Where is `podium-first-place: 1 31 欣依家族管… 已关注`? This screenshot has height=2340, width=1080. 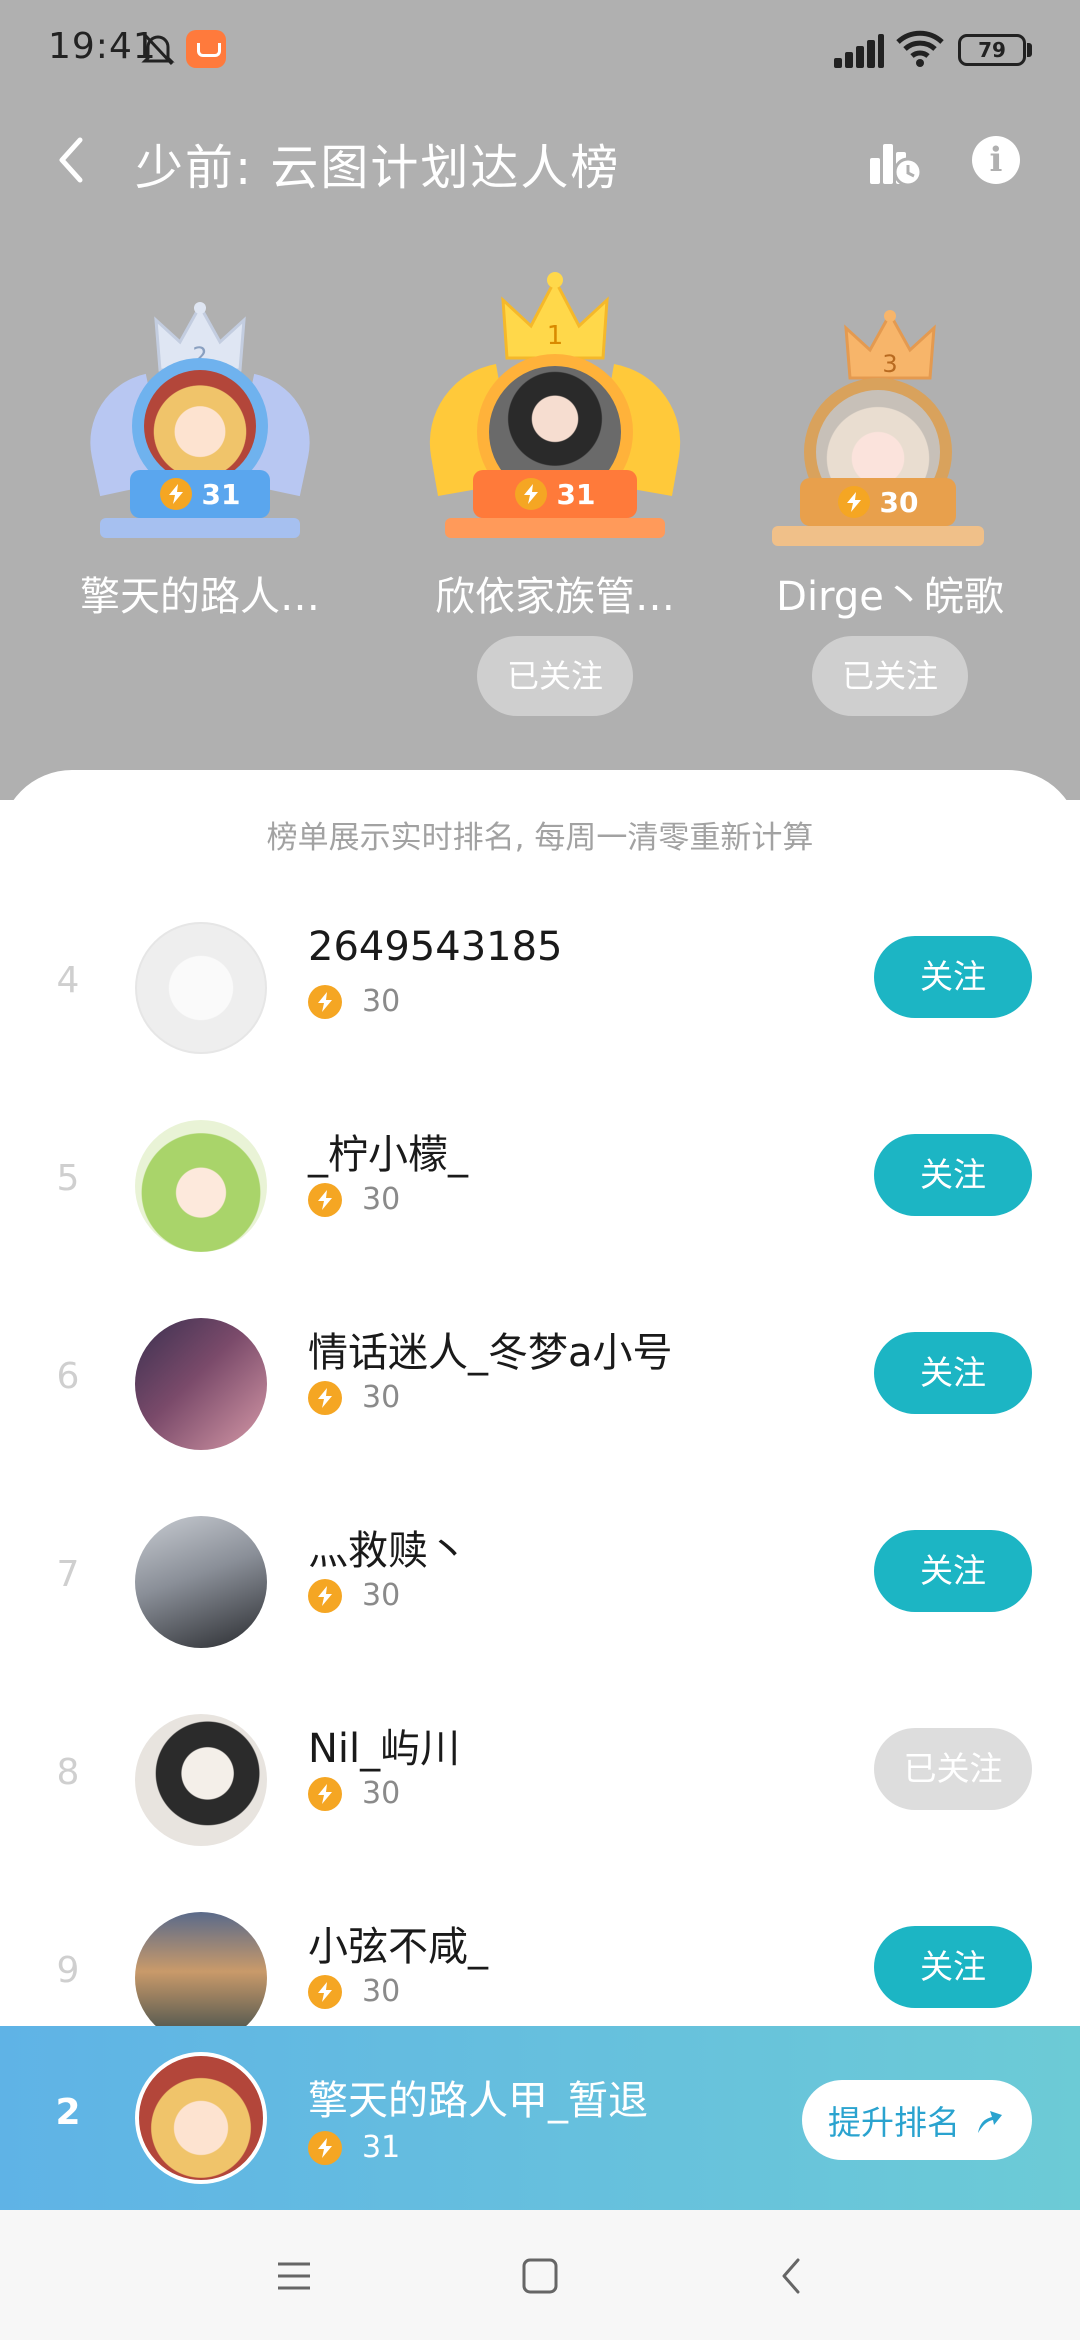 podium-first-place: 1 31 欣依家族管… 已关注 is located at coordinates (555, 483).